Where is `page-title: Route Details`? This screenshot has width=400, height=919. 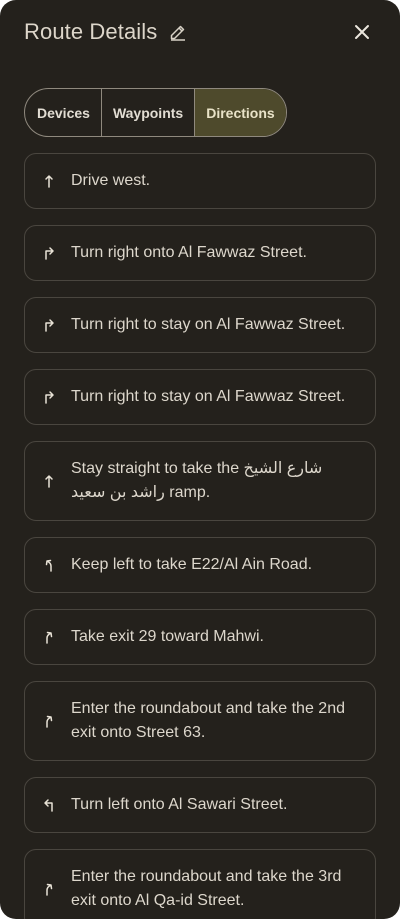
page-title: Route Details is located at coordinates (91, 31).